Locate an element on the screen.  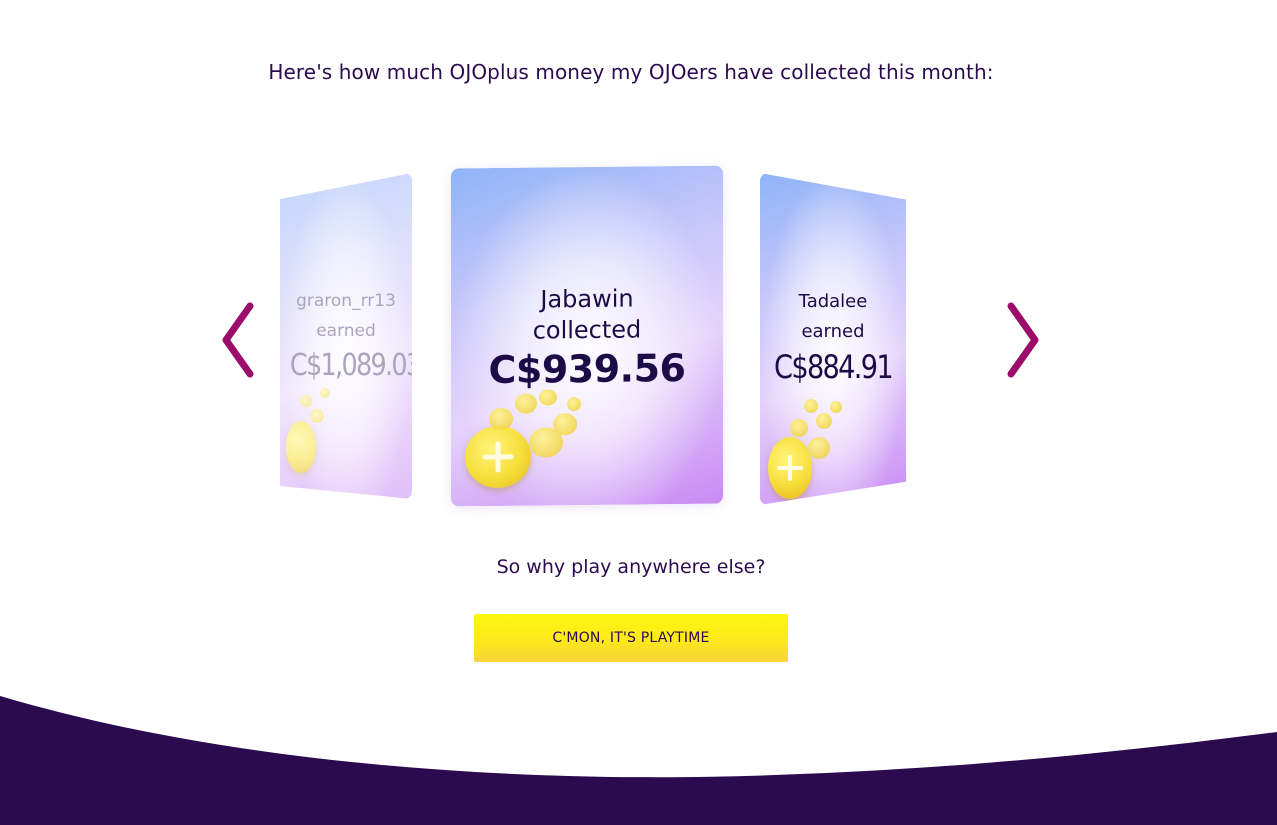
winner-amount: C$939.56 is located at coordinates (587, 369).